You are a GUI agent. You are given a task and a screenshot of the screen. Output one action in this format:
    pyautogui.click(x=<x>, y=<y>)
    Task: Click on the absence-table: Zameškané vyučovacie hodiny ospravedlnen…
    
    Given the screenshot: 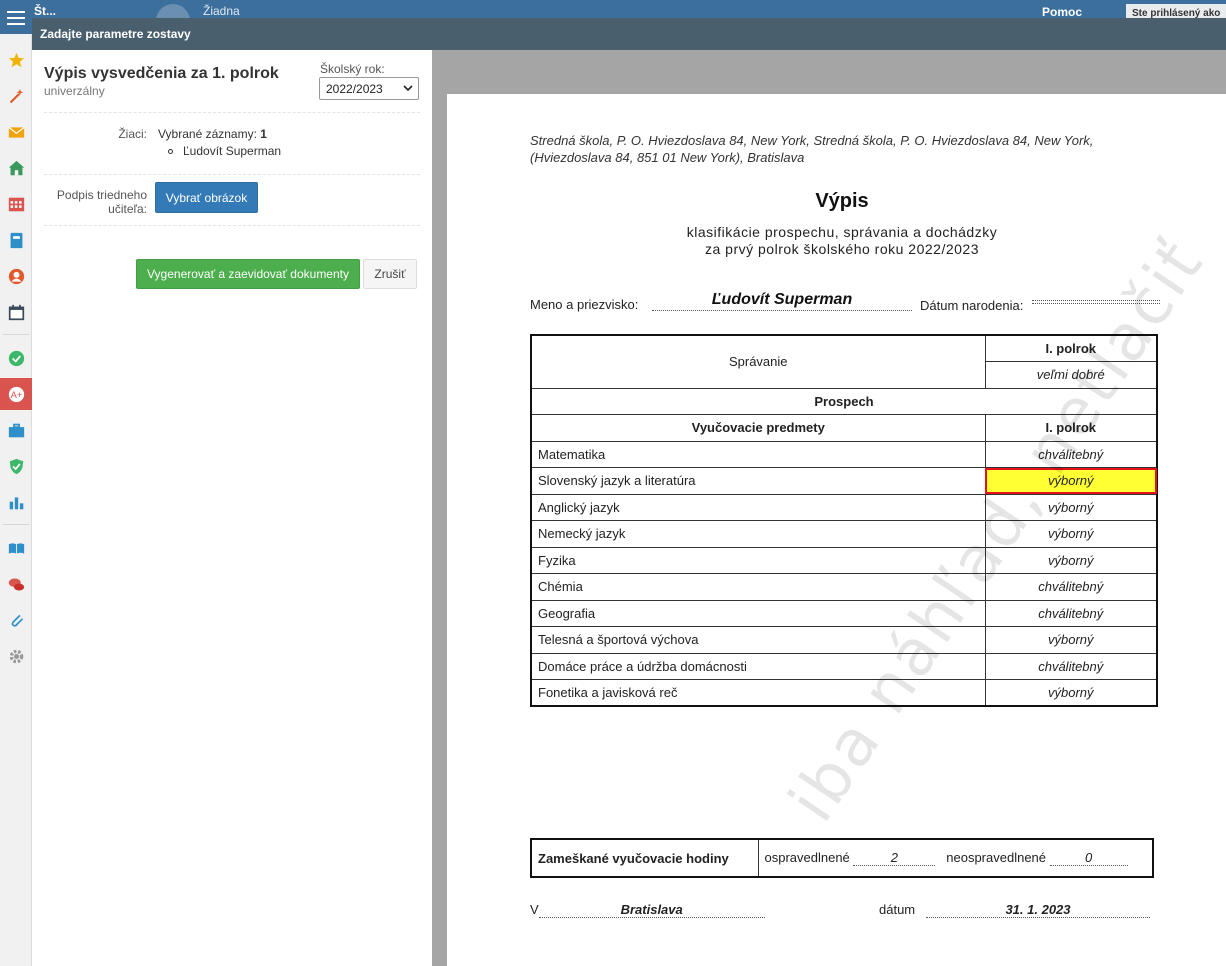 What is the action you would take?
    pyautogui.click(x=842, y=858)
    